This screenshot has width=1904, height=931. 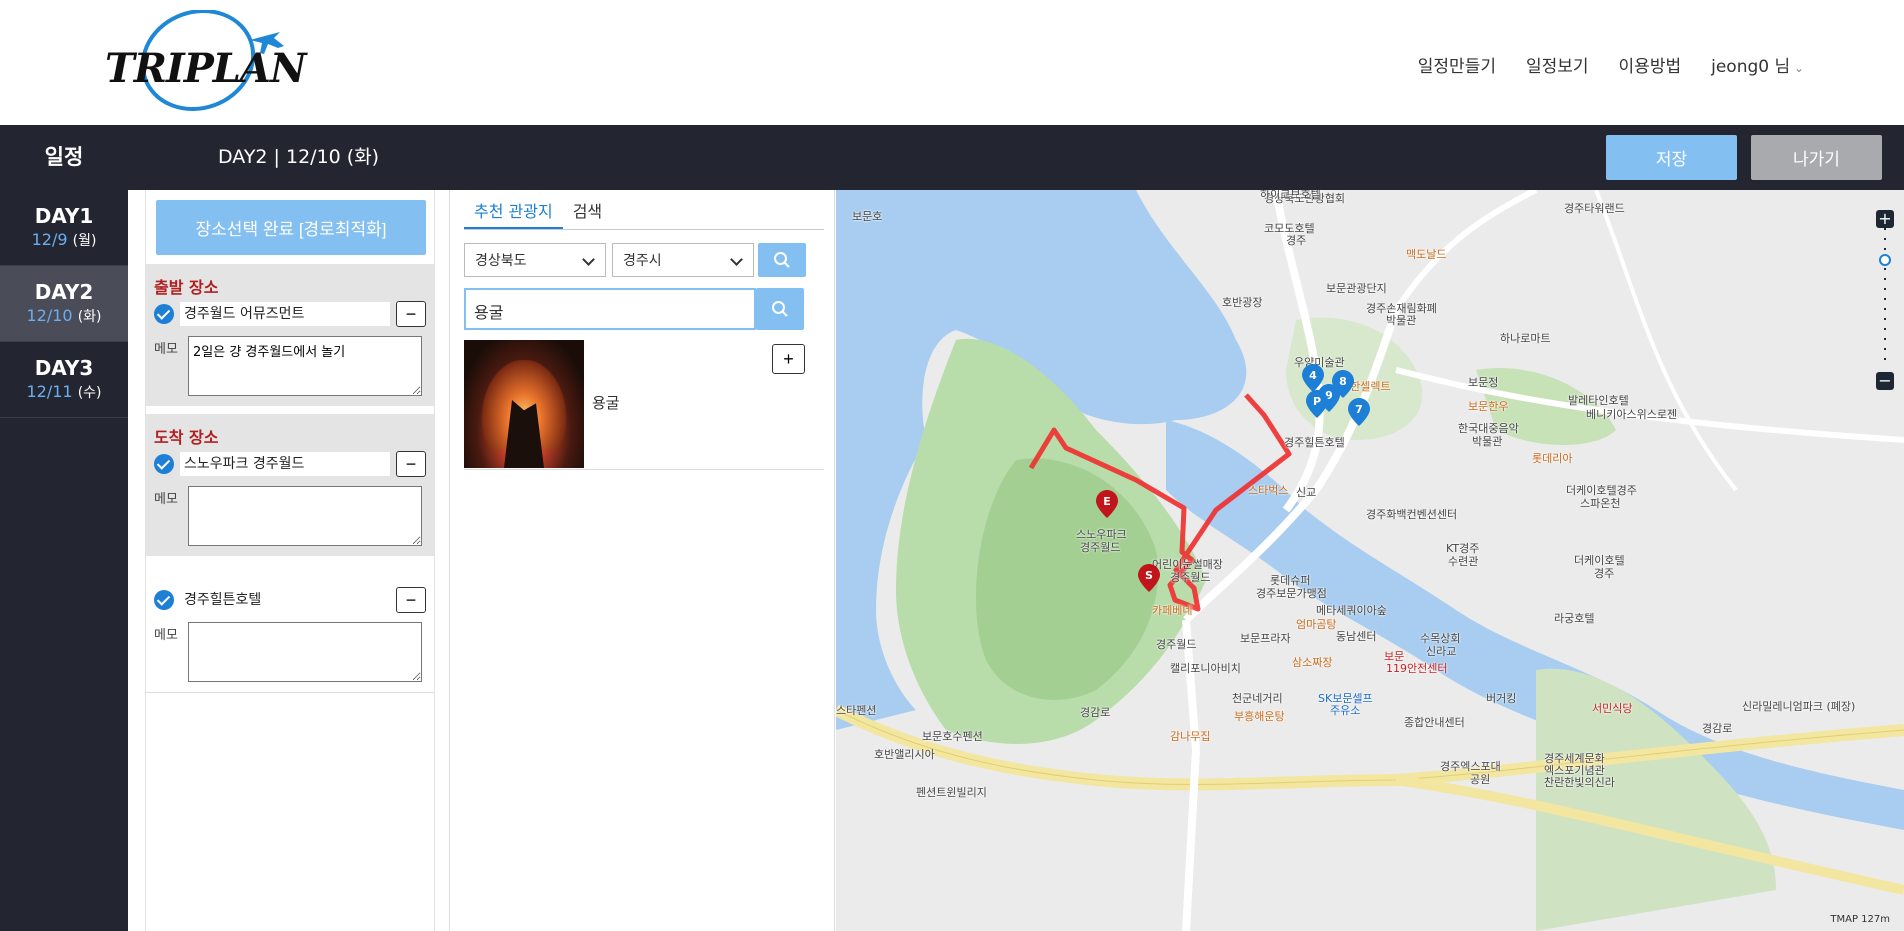 I want to click on map-label: 호반앨리시아, so click(x=904, y=754).